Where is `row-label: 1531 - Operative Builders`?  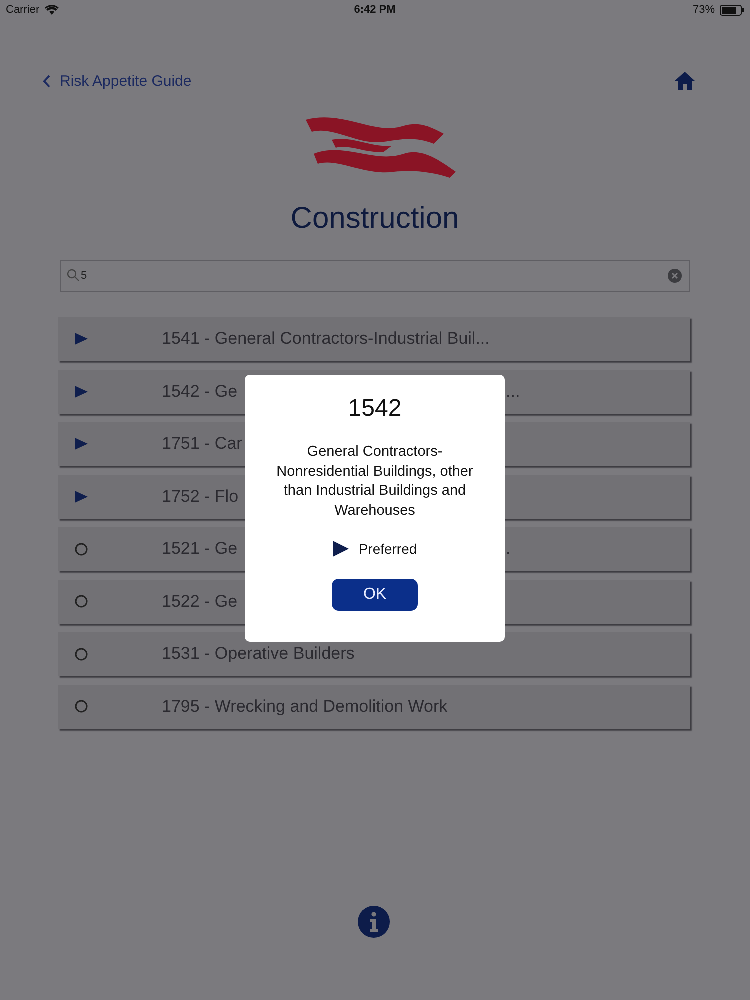
row-label: 1531 - Operative Builders is located at coordinates (258, 654).